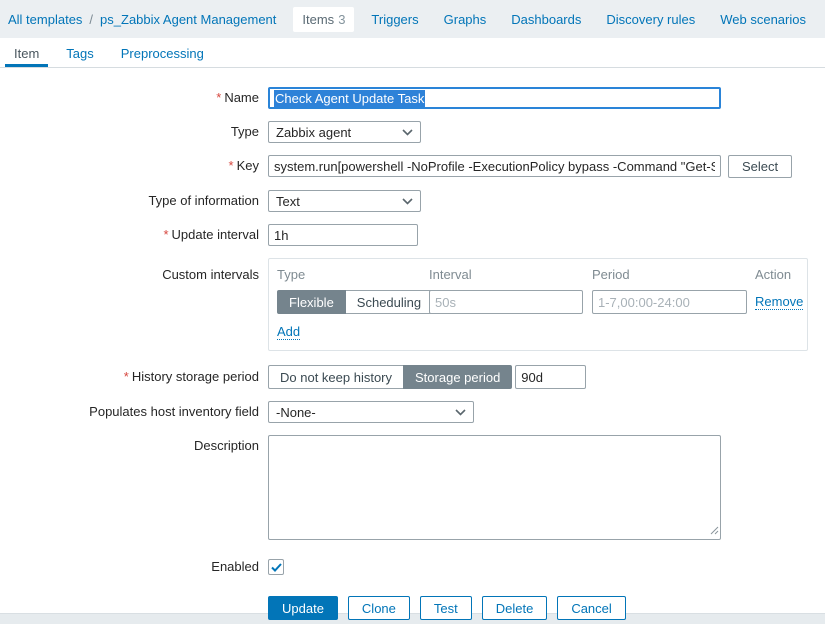 This screenshot has height=624, width=825. Describe the element at coordinates (551, 377) in the screenshot. I see `history-storage-period-input` at that location.